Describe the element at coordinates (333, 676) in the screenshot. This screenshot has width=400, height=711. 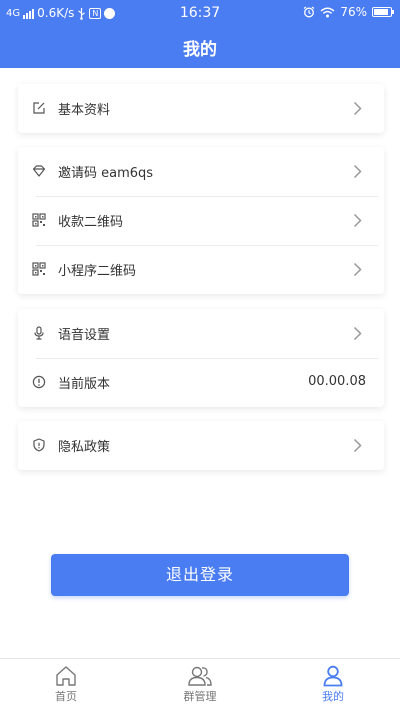
I see `user-icon` at that location.